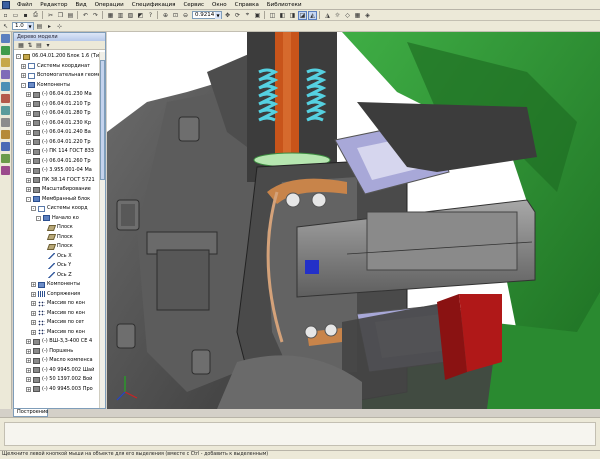 The image size is (600, 459). Describe the element at coordinates (57, 380) in the screenshot. I see `tree-item: + (-) 50 1397.002 Вой` at that location.